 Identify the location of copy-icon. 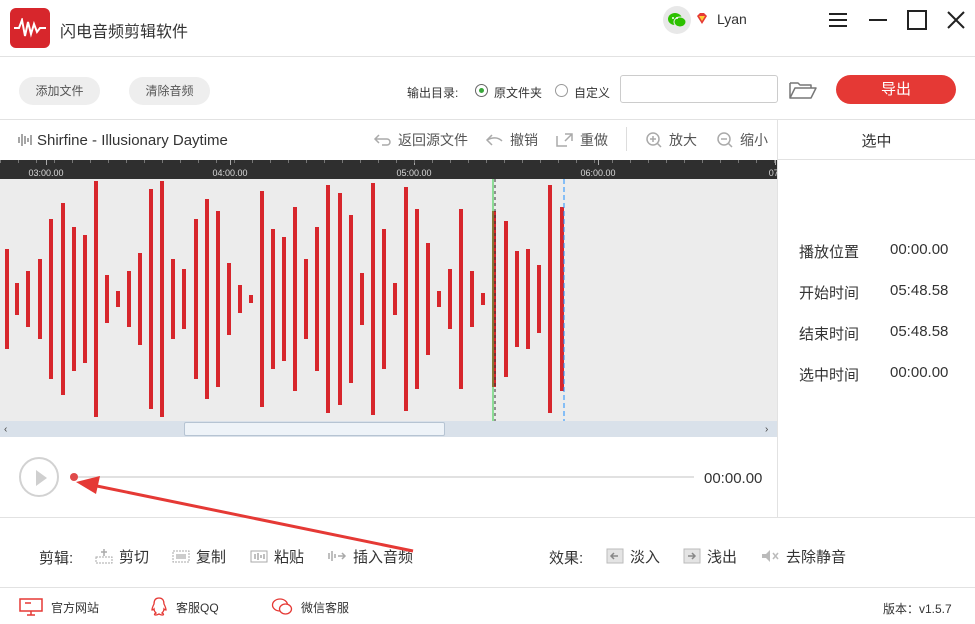
(181, 556).